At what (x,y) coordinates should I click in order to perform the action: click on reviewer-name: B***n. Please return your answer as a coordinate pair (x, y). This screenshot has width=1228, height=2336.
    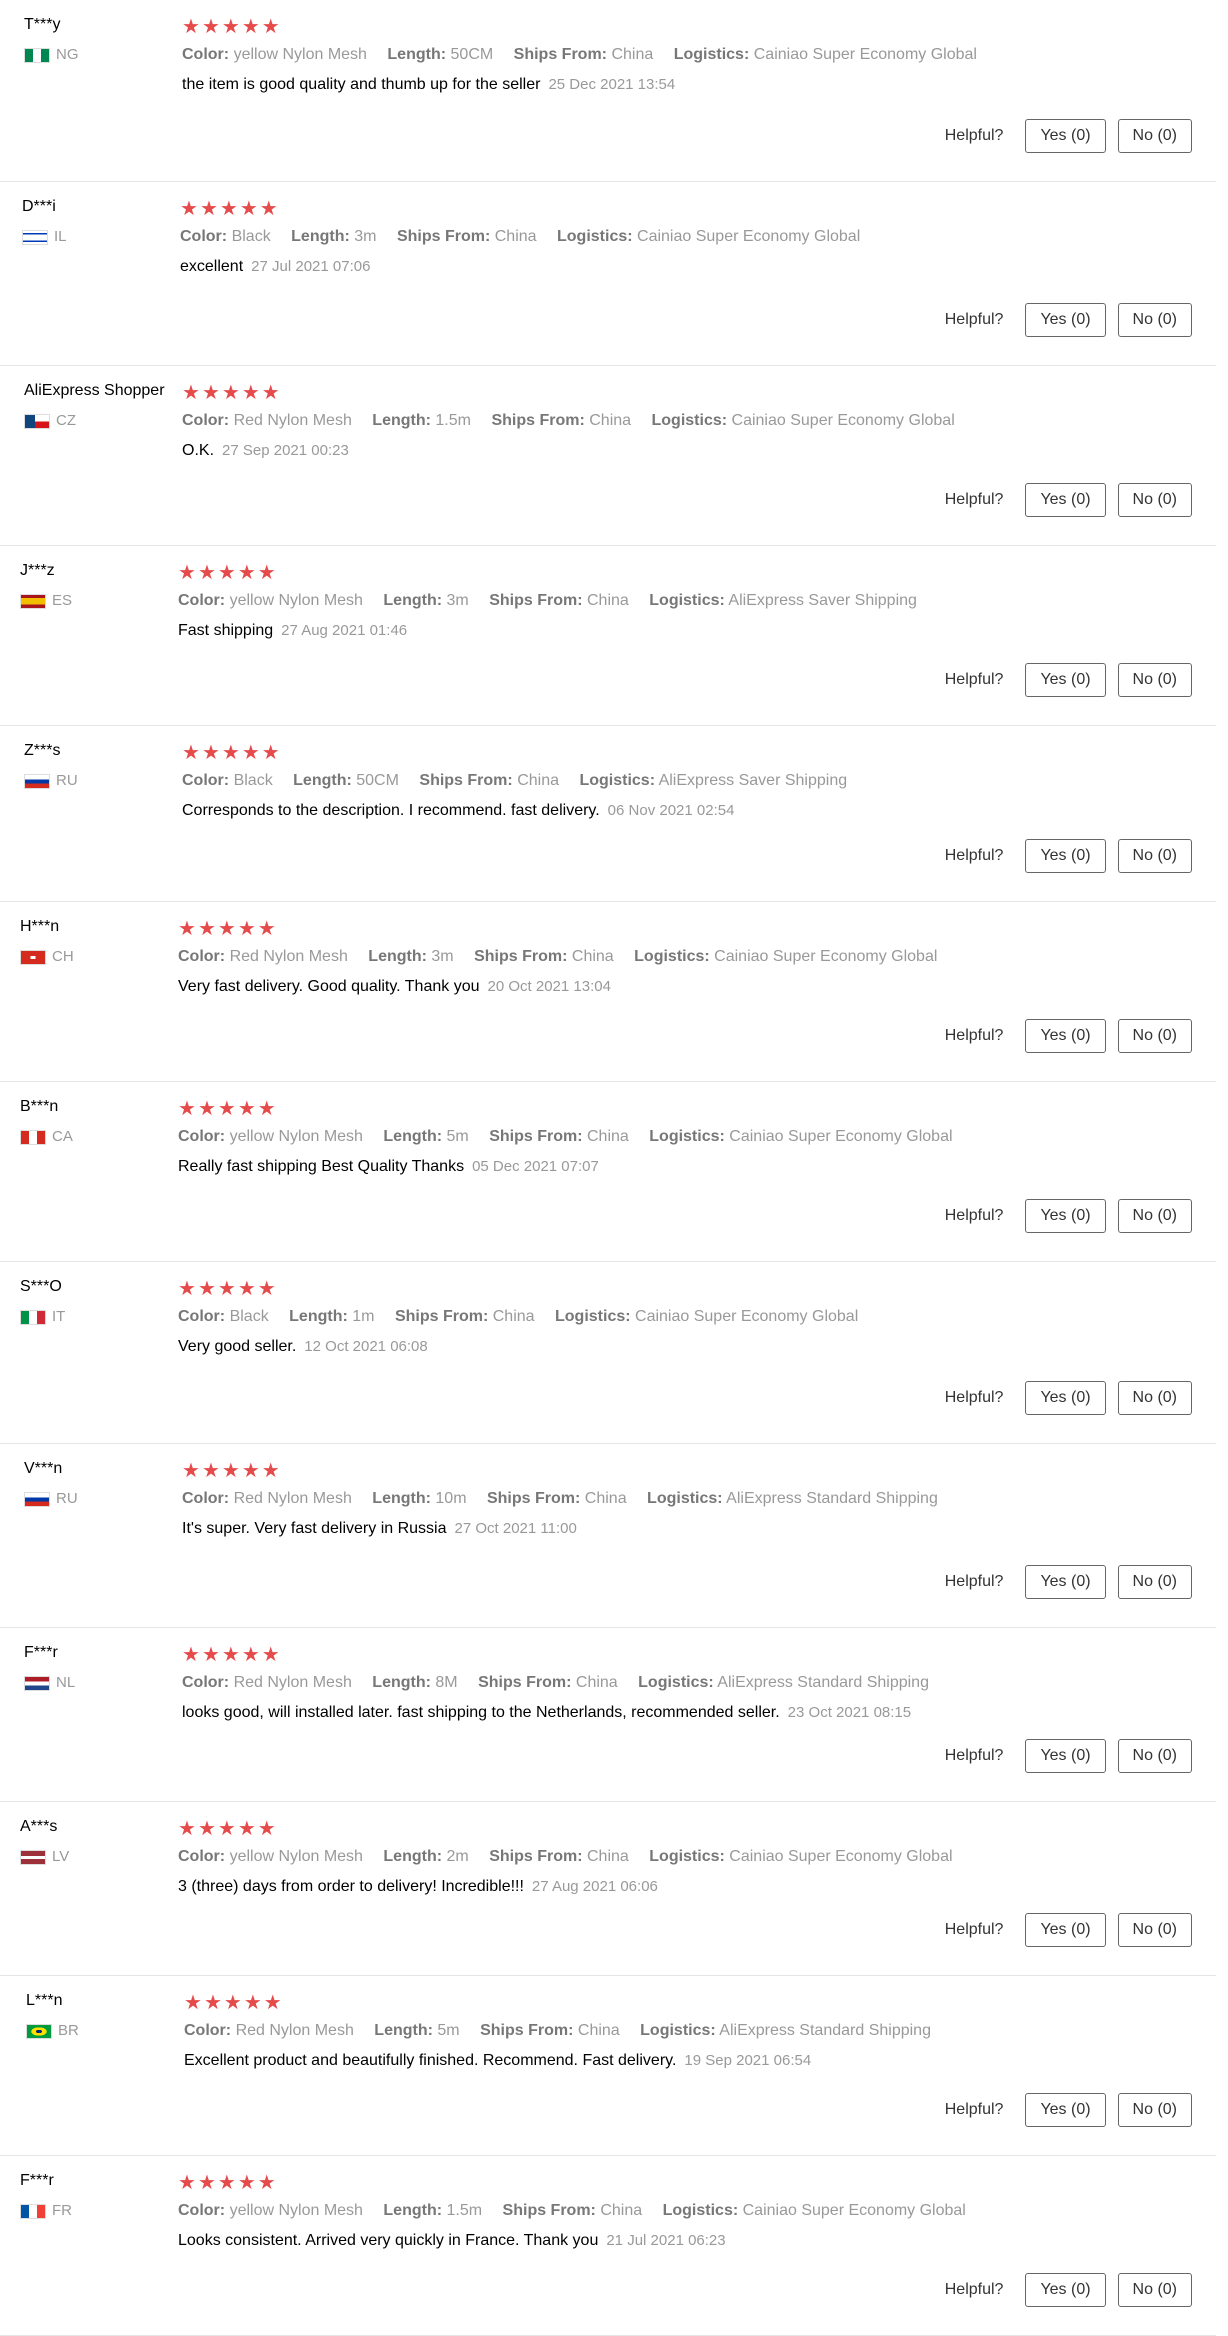
    Looking at the image, I should click on (39, 1106).